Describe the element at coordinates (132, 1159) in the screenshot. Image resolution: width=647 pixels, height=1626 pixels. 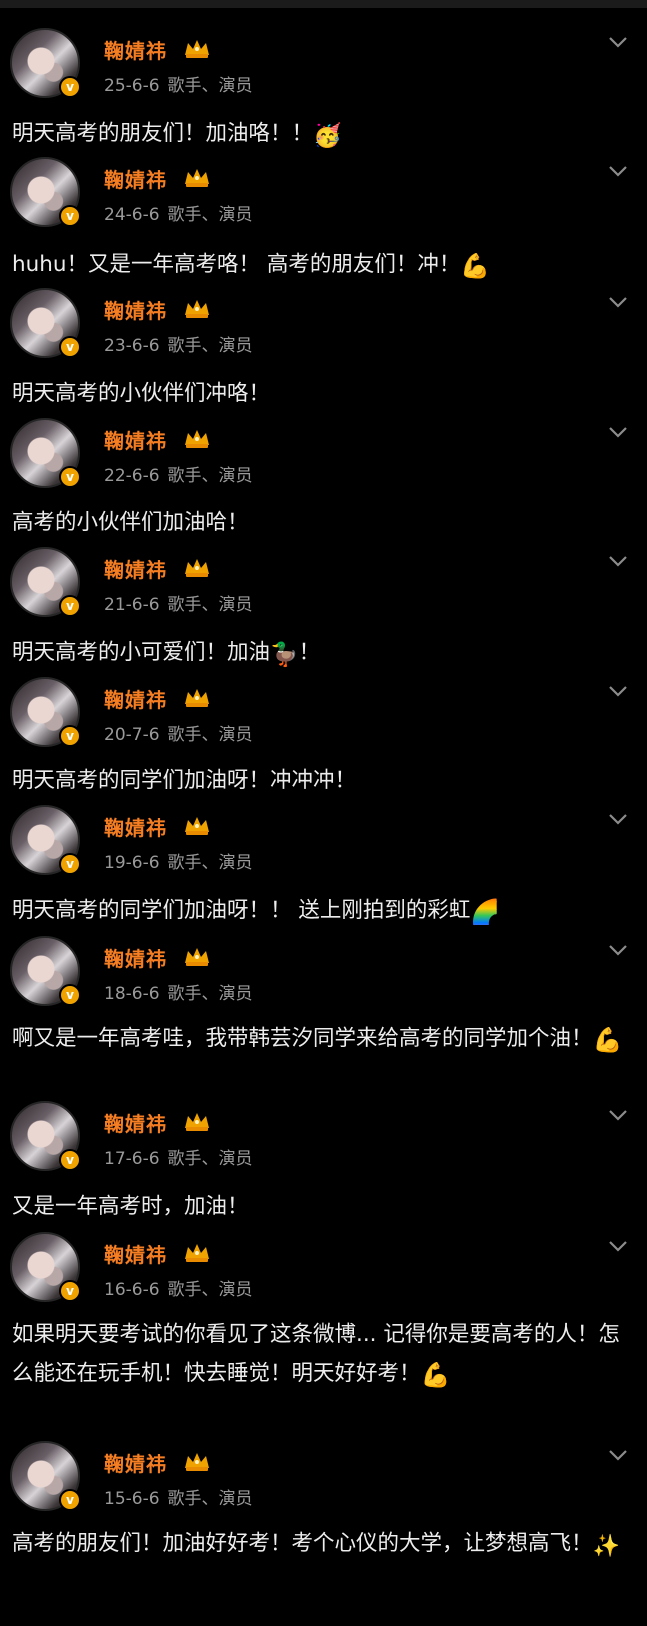
I see `post-date: 17-6-6` at that location.